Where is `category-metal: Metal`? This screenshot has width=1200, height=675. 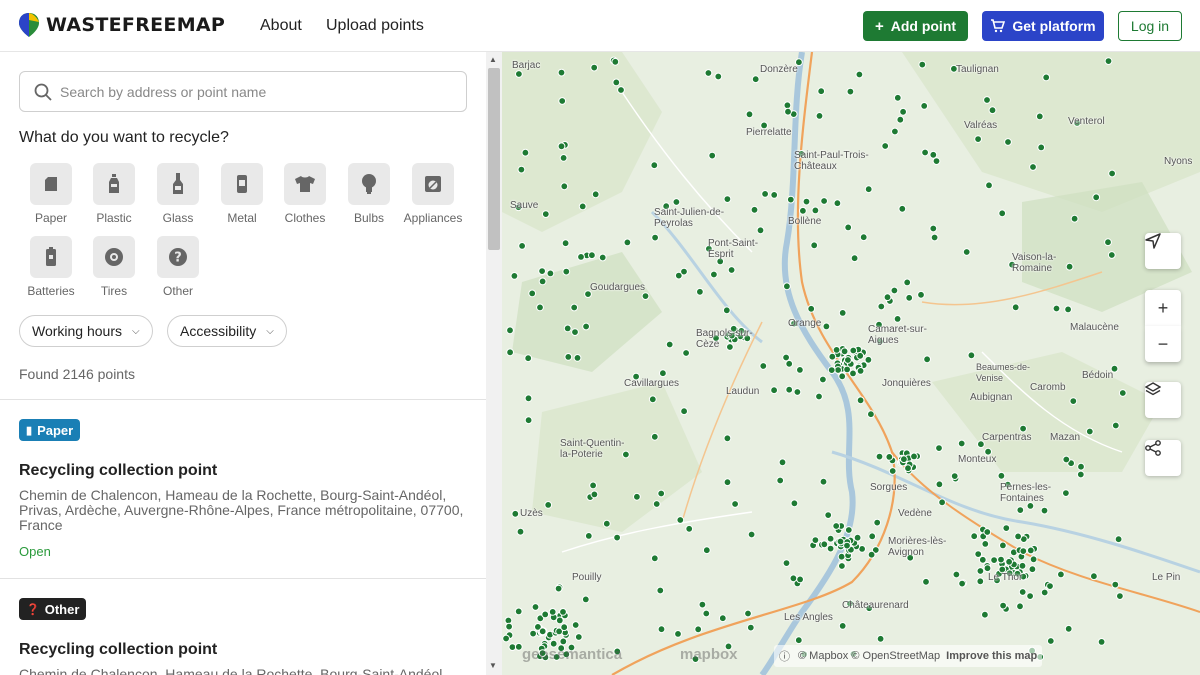 category-metal: Metal is located at coordinates (242, 194).